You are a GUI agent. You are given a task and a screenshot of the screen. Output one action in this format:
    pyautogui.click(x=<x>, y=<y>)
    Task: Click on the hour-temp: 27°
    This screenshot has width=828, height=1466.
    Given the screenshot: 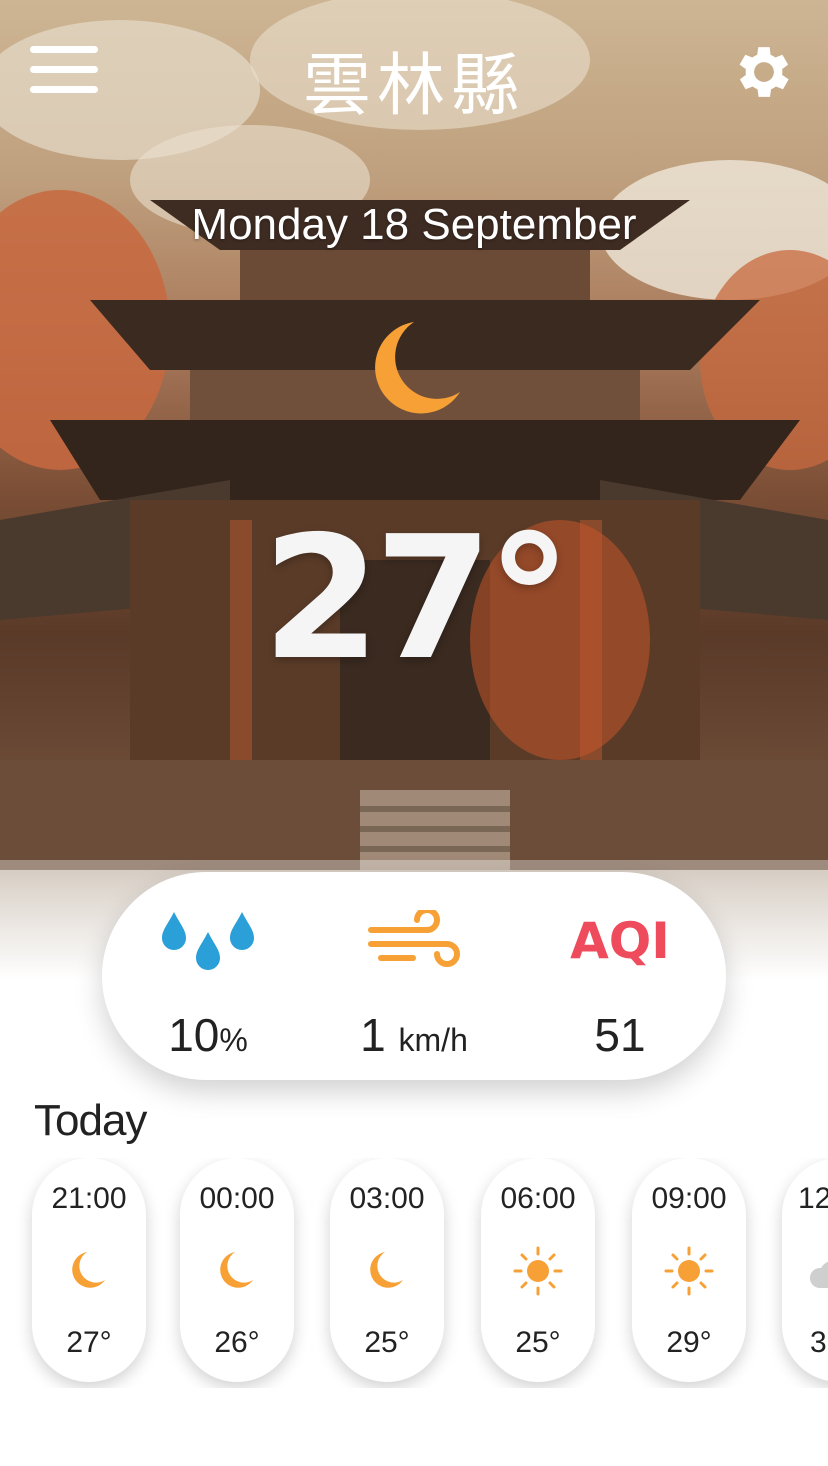 What is the action you would take?
    pyautogui.click(x=89, y=1342)
    